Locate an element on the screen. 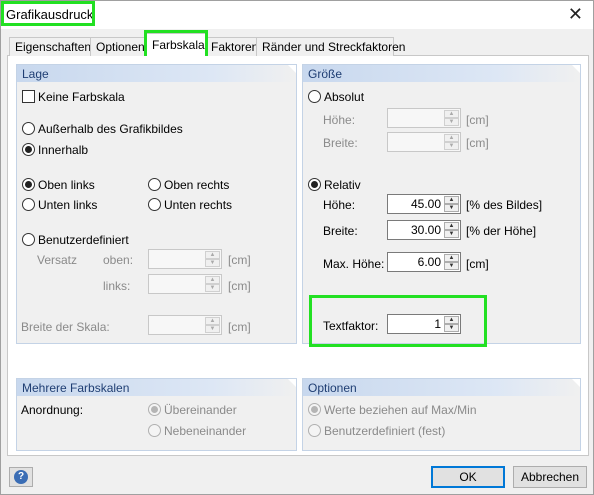 The height and width of the screenshot is (495, 594). max-height-unit: [cm] is located at coordinates (477, 264).